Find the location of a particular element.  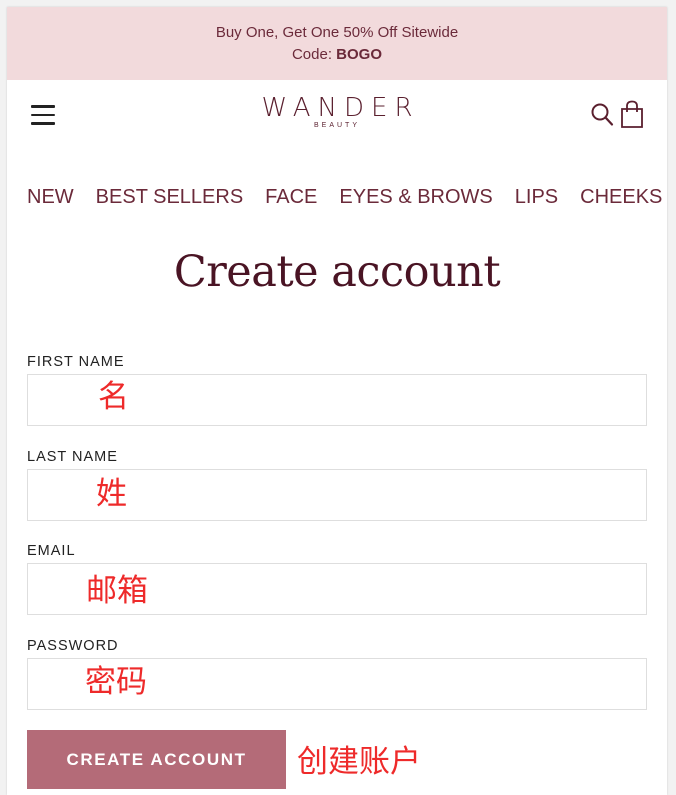

first-name-label: FIRST NAME is located at coordinates (76, 362).